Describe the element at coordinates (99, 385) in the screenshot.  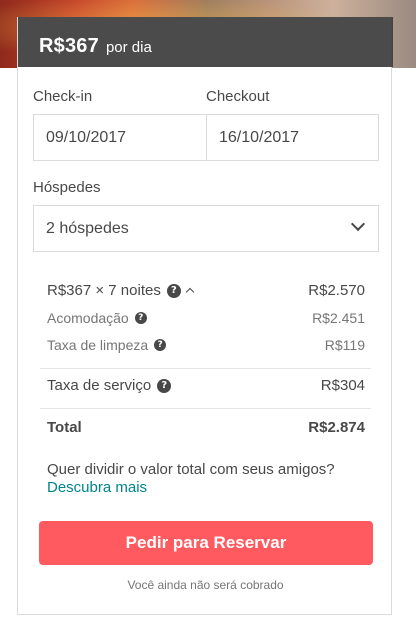
I see `service-fee-label: Taxa de serviço` at that location.